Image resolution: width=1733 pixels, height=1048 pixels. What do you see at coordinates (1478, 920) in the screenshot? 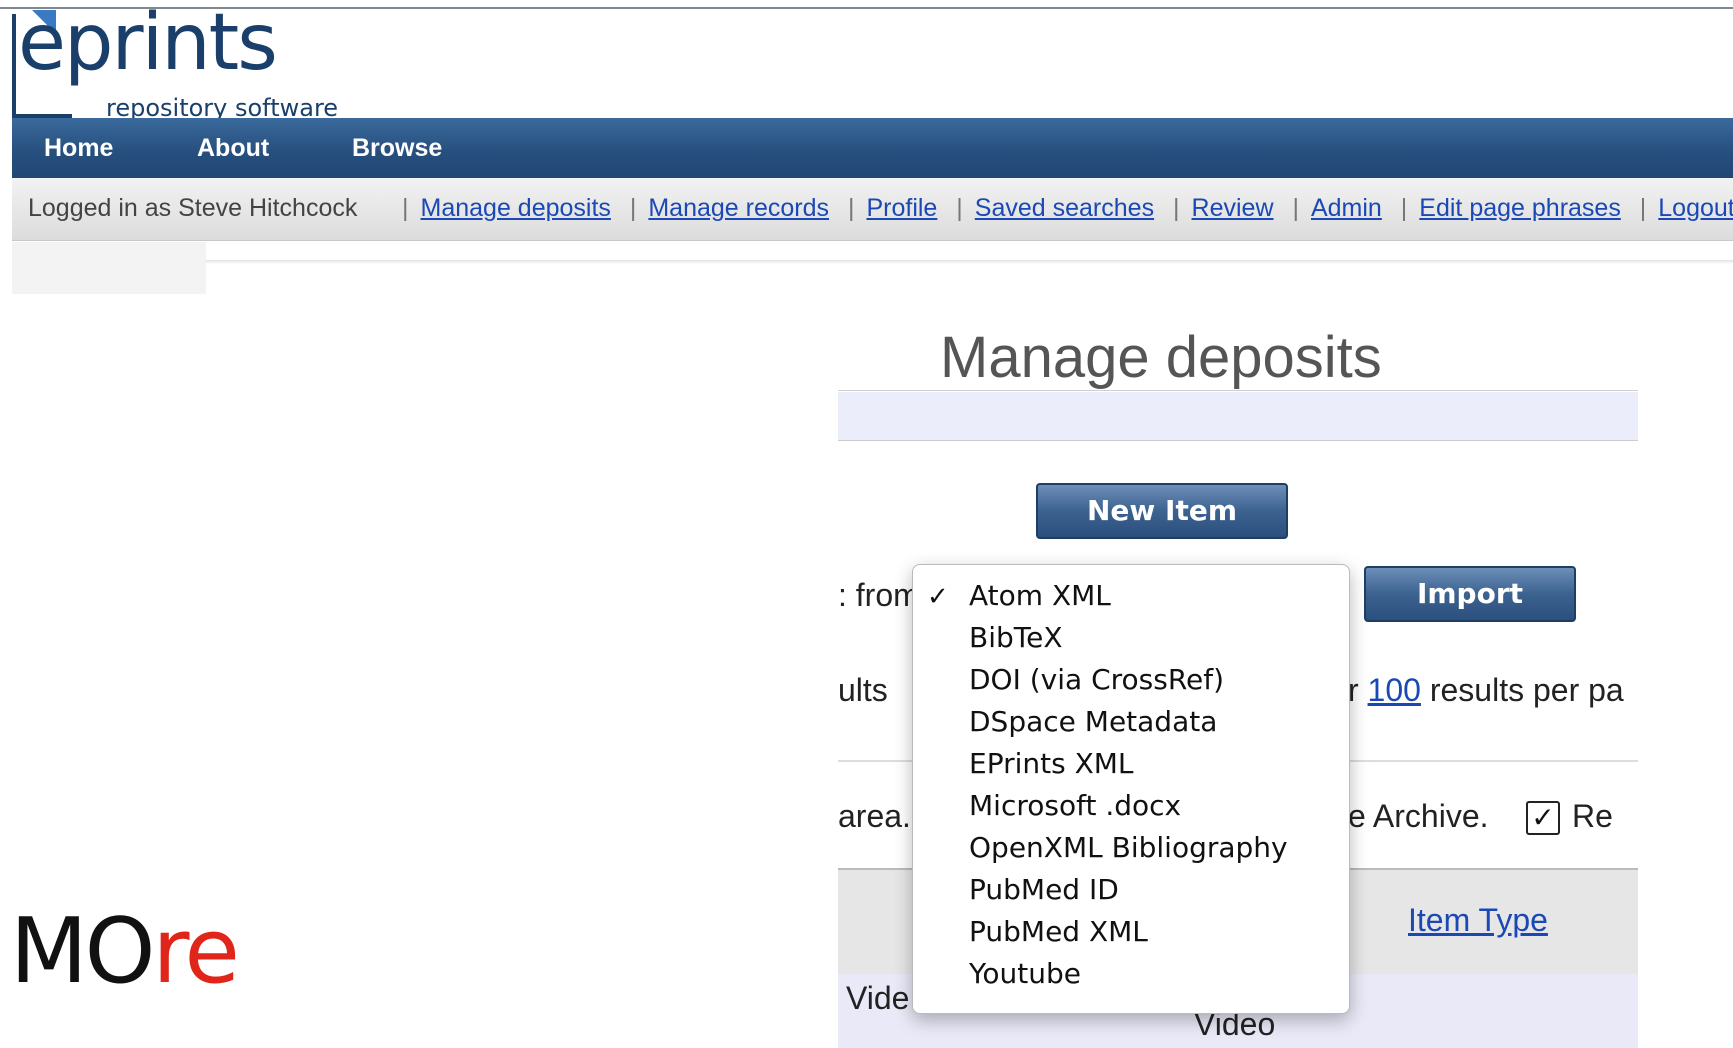
I see `item-type-column-header: Item Type` at bounding box center [1478, 920].